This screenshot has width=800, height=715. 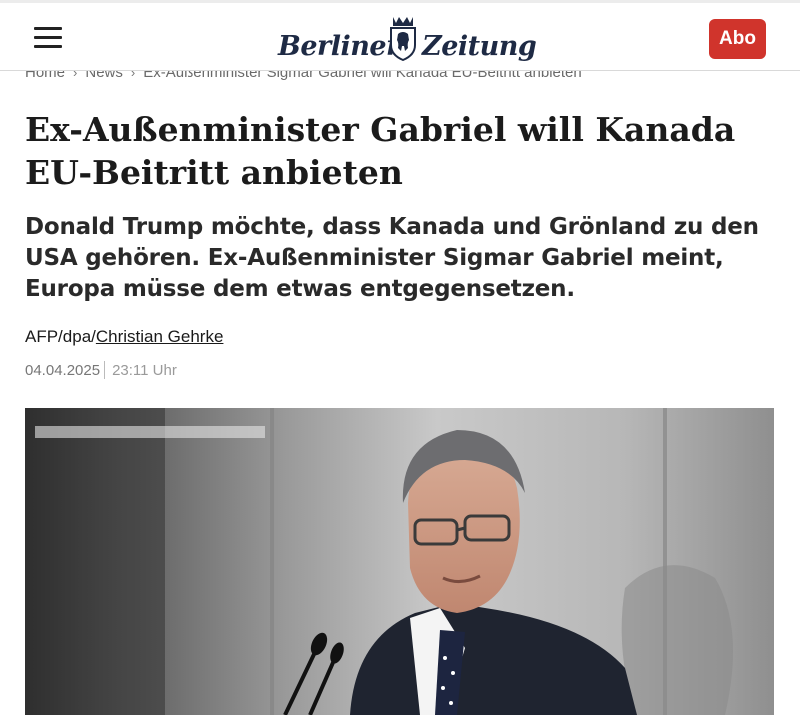 I want to click on date-divider, so click(x=105, y=370).